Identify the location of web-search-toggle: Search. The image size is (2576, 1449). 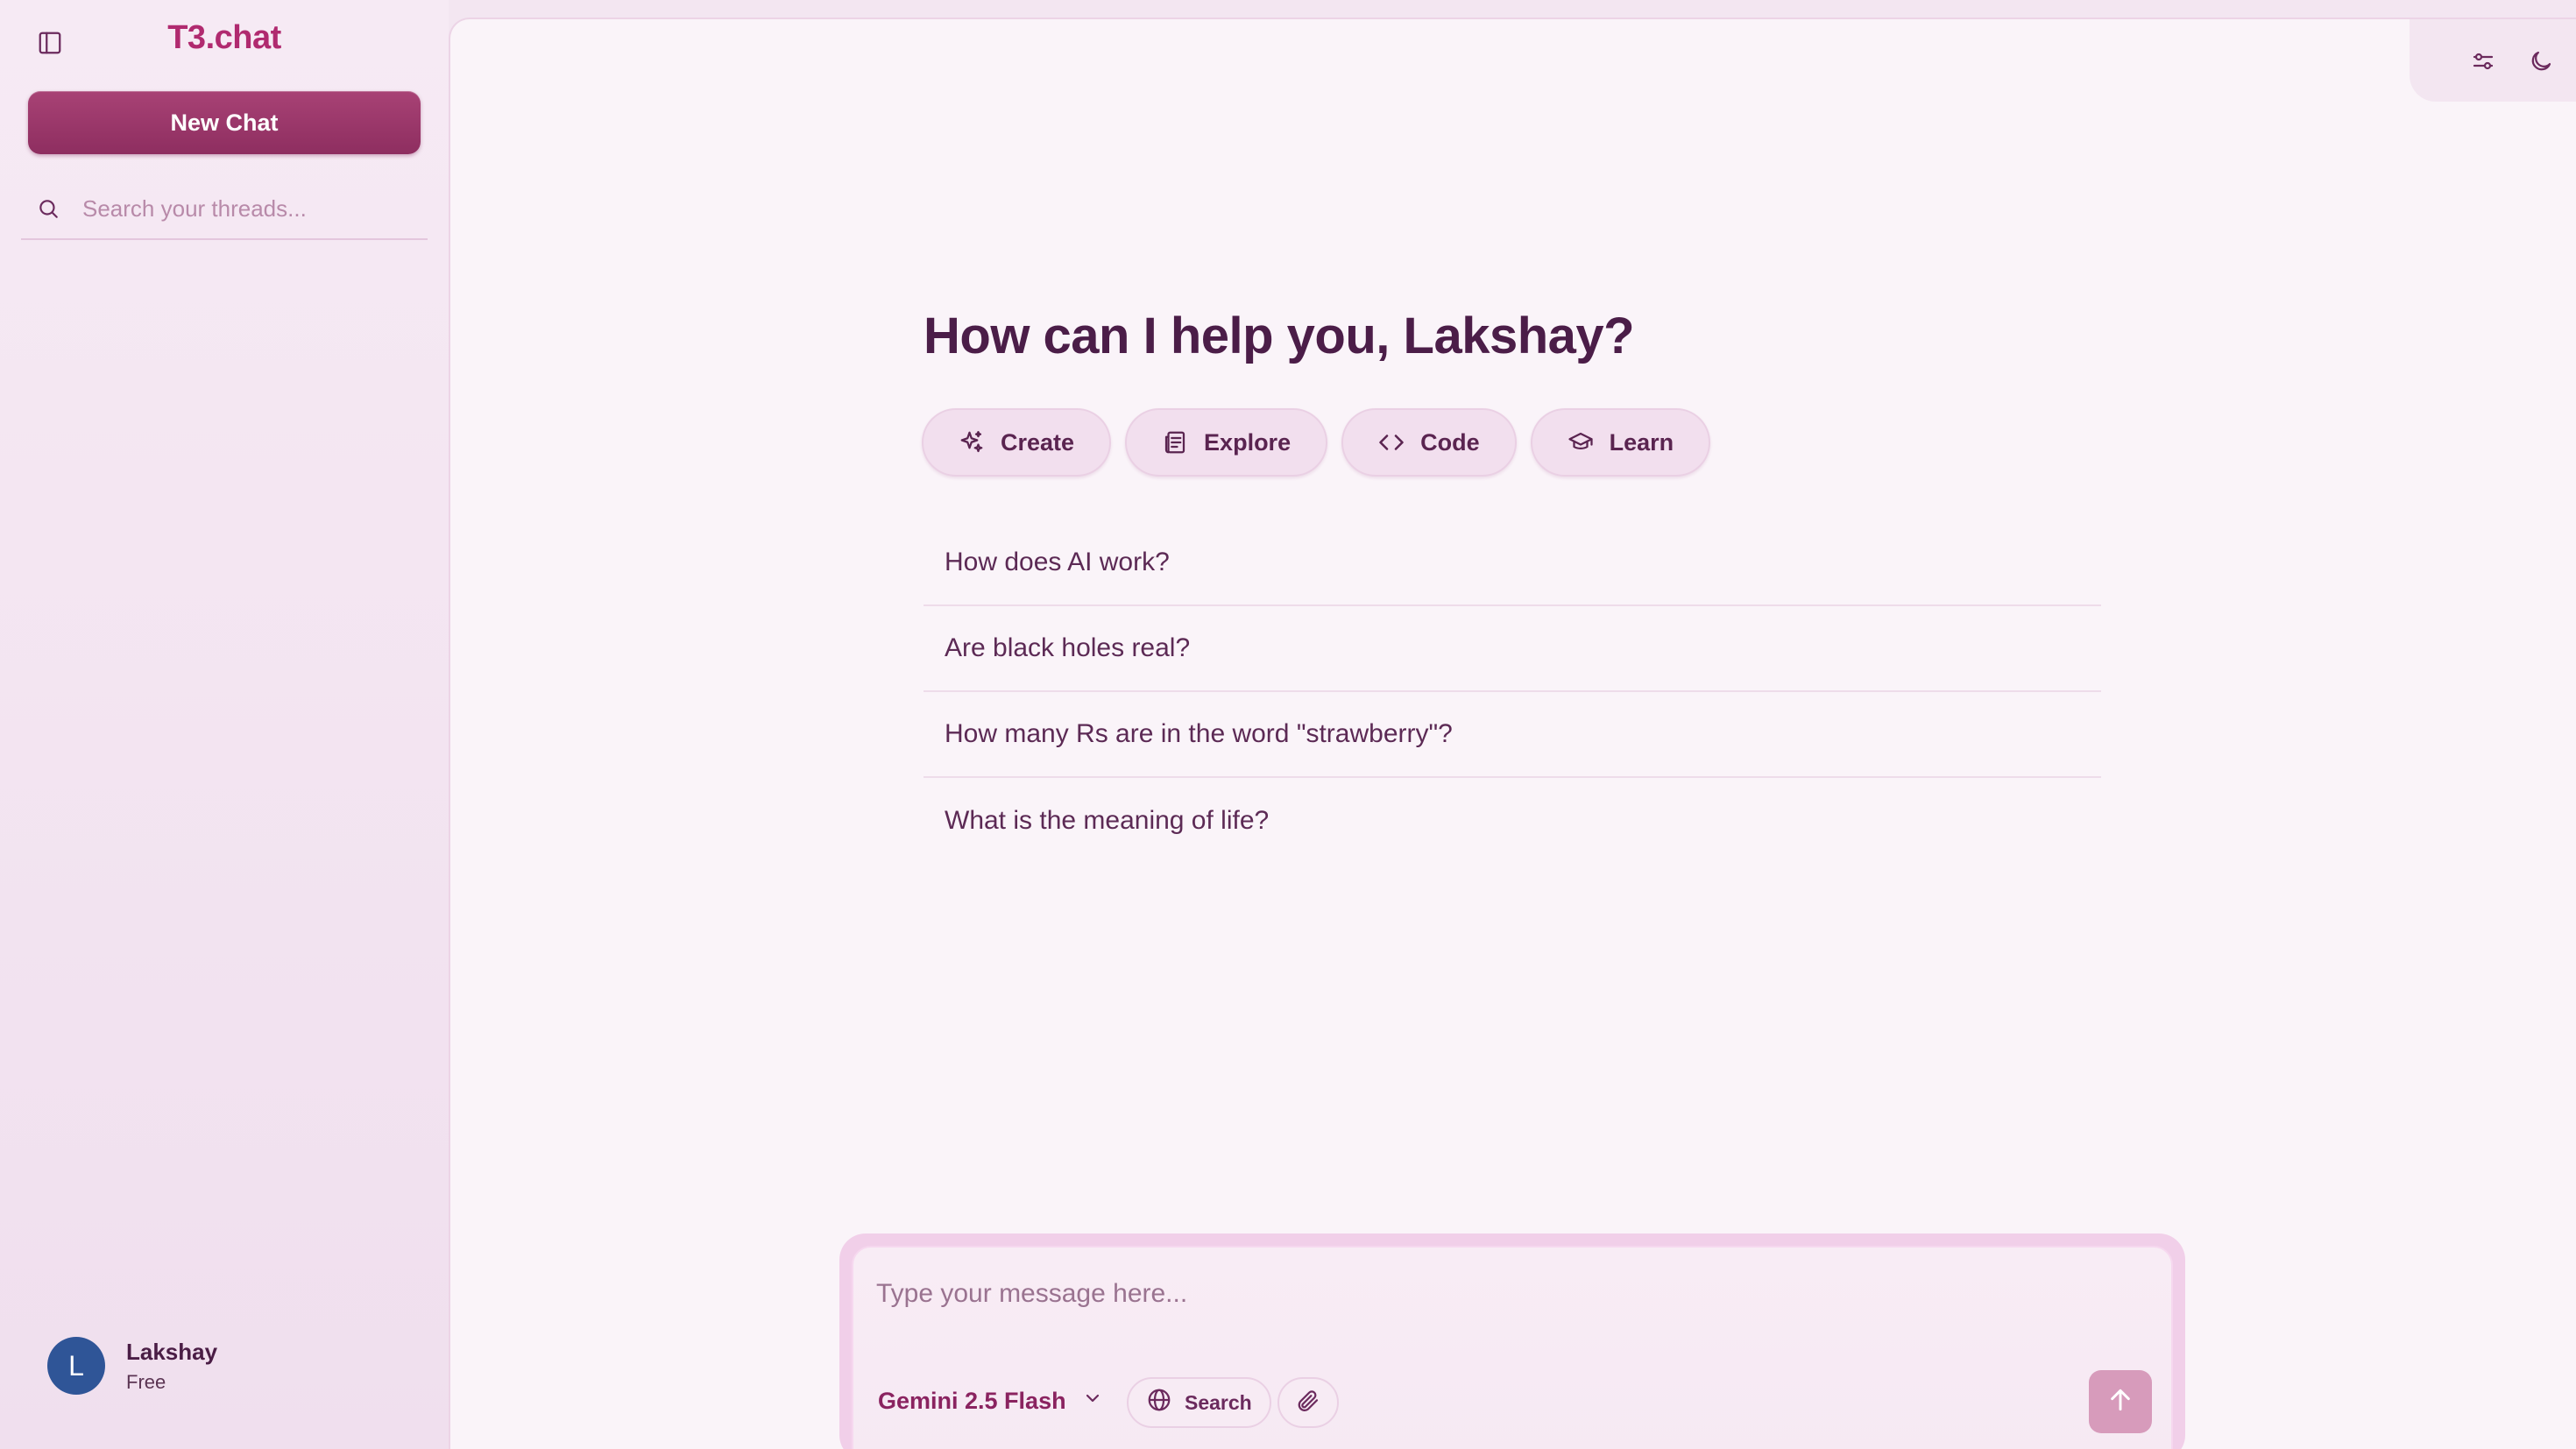
(1199, 1402).